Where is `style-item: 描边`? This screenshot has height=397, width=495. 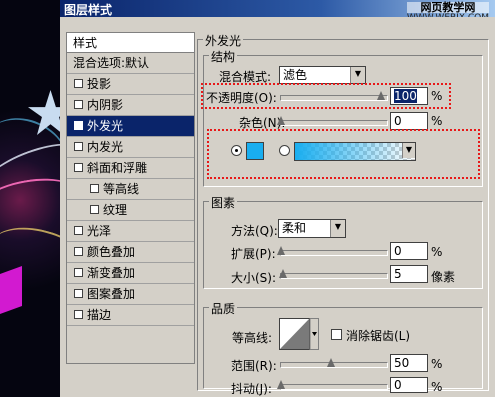 style-item: 描边 is located at coordinates (130, 315).